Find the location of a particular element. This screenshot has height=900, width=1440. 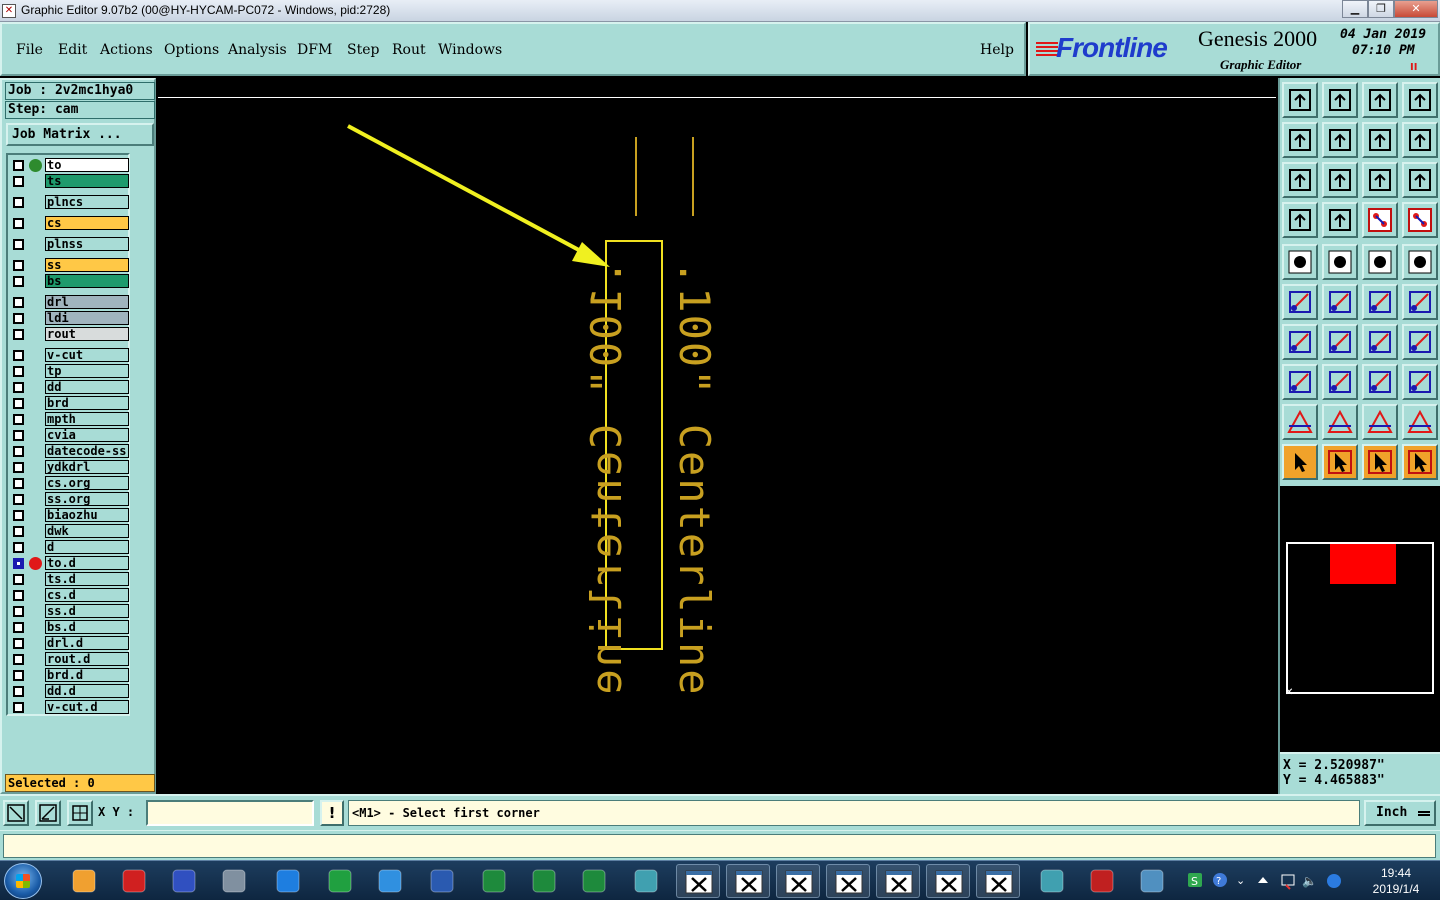

menu-rout: Rout is located at coordinates (409, 50).